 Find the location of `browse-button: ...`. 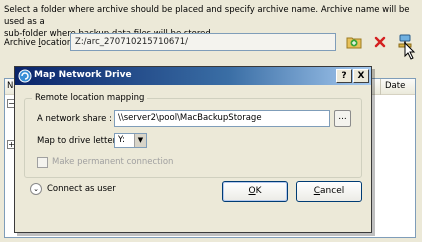

browse-button: ... is located at coordinates (342, 118).